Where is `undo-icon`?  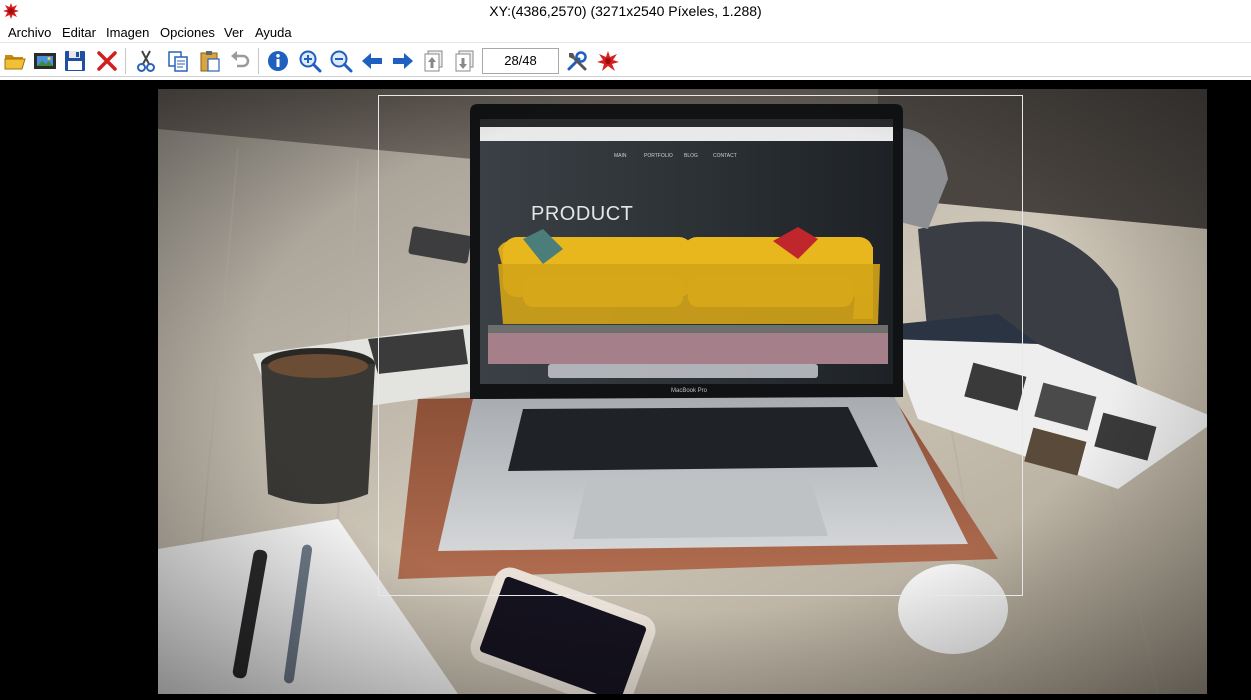
undo-icon is located at coordinates (240, 59).